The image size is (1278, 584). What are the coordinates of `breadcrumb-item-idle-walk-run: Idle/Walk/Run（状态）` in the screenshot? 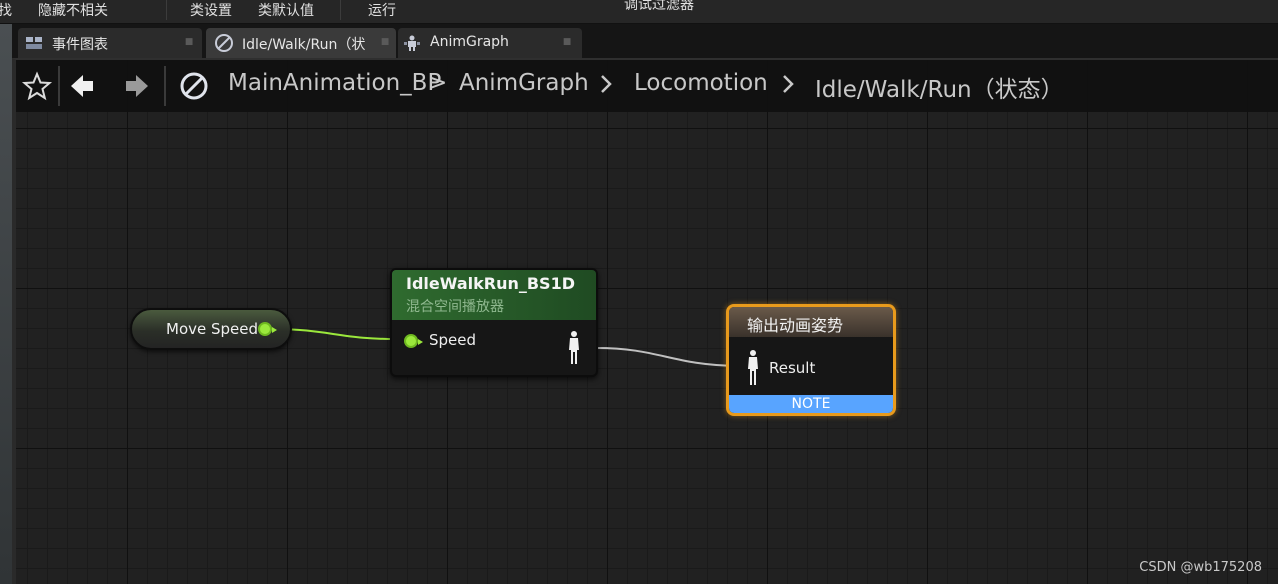 It's located at (939, 87).